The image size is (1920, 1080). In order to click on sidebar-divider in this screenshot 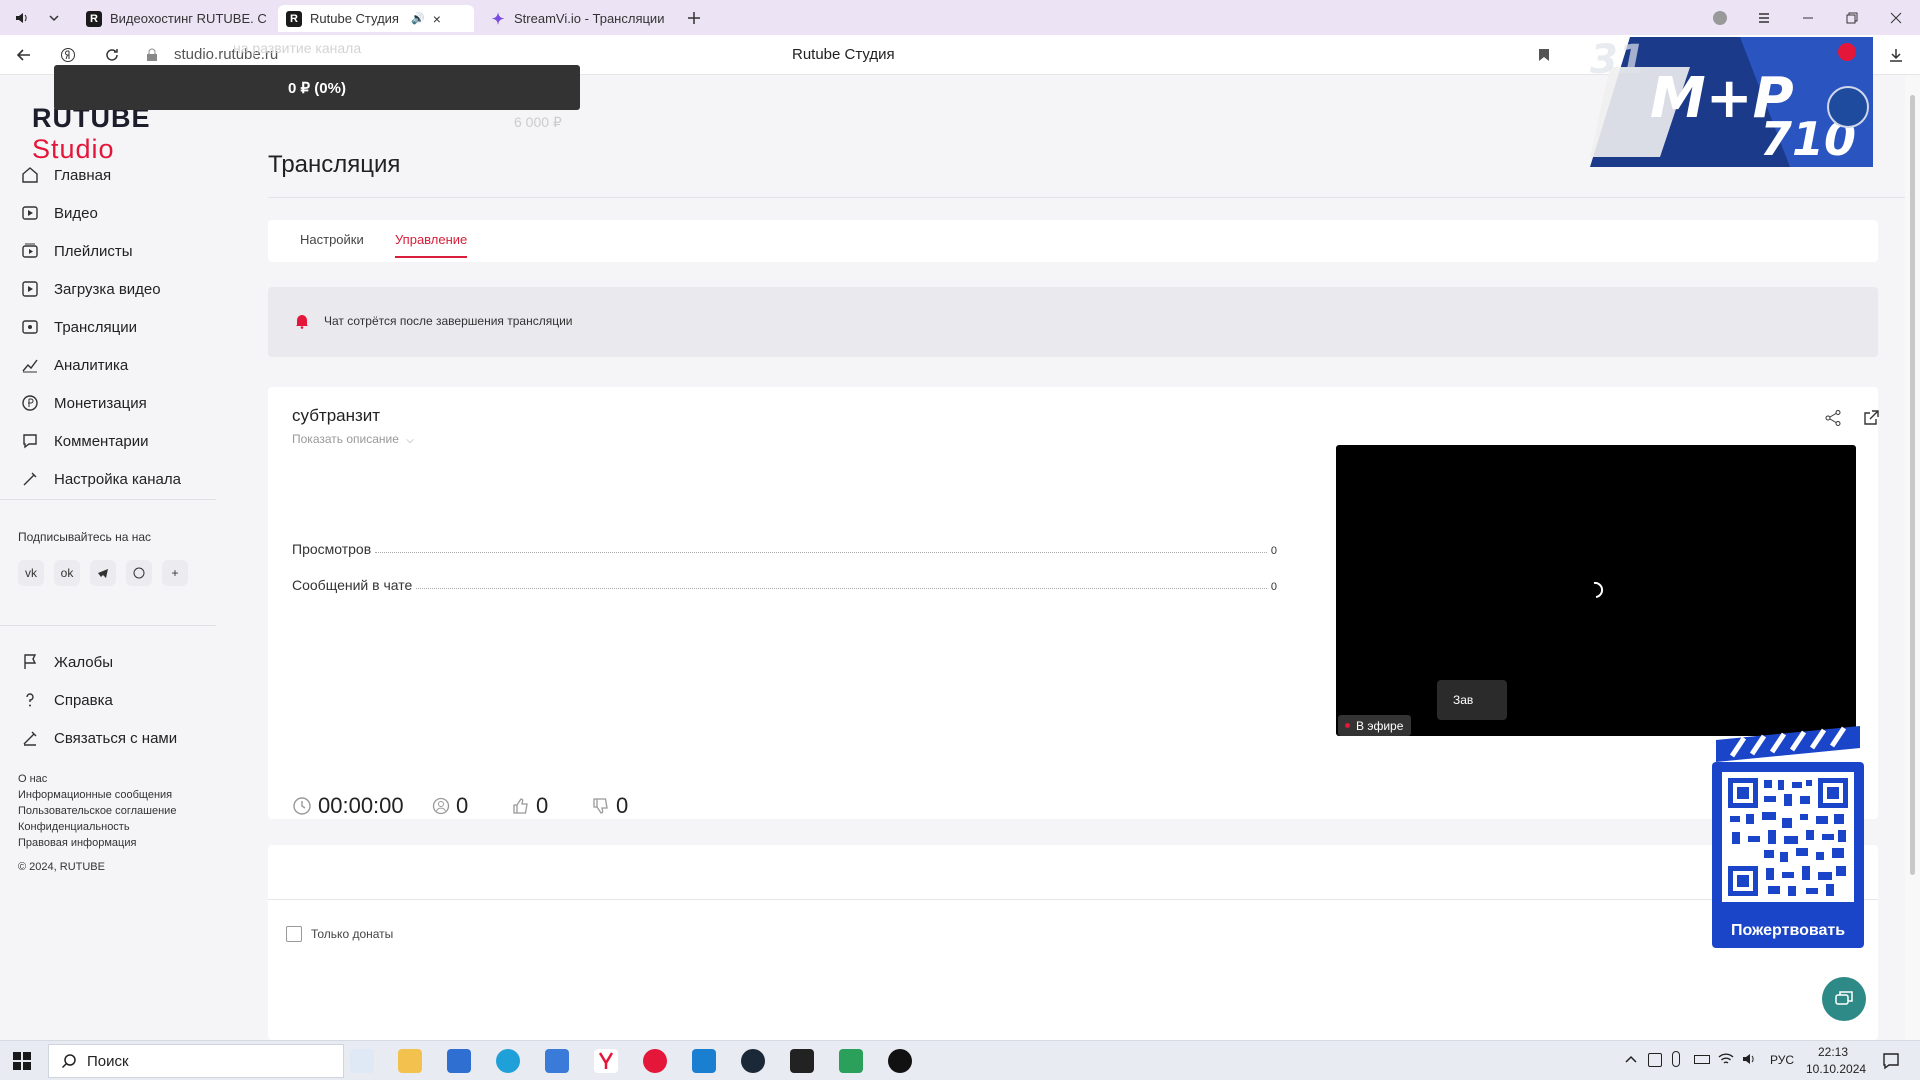, I will do `click(108, 499)`.